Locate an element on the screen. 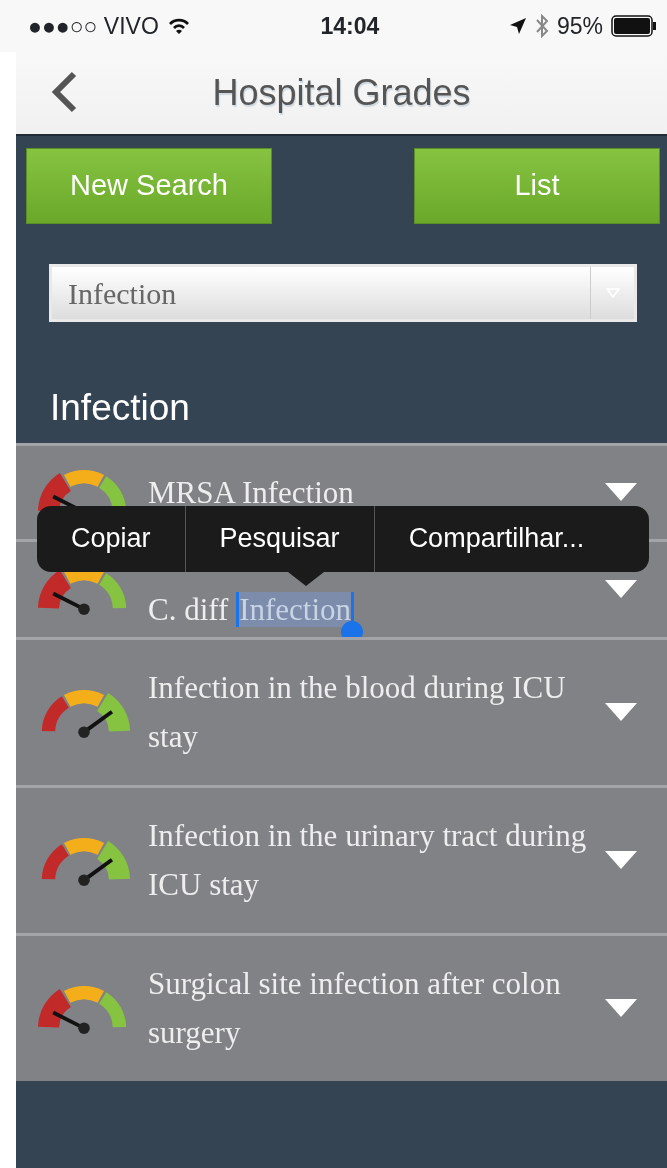  menu-item: Pesquisar is located at coordinates (280, 538).